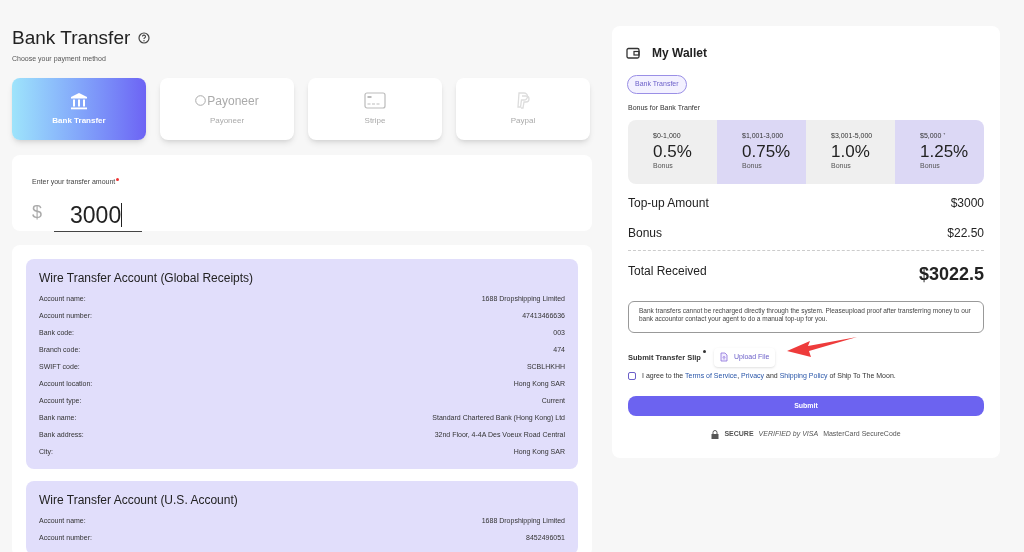  I want to click on amount-input: 3000, so click(98, 216).